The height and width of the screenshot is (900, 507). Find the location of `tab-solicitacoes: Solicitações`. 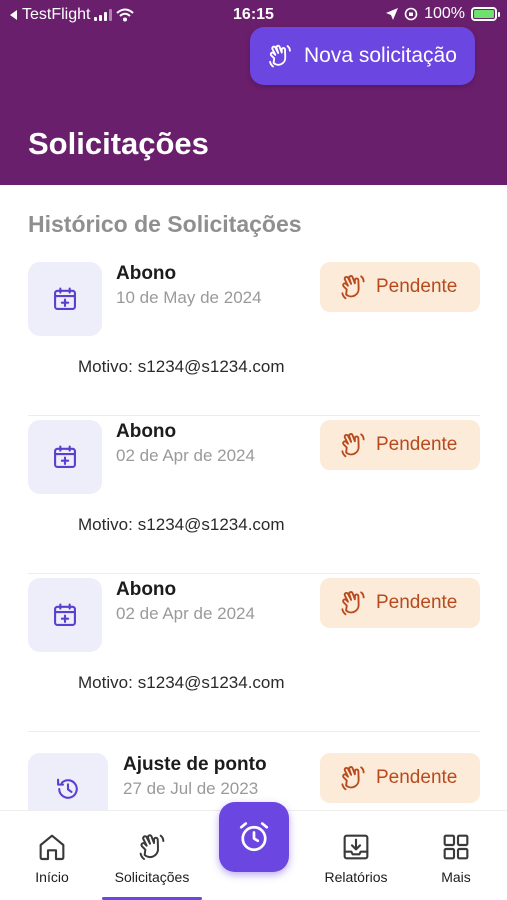

tab-solicitacoes: Solicitações is located at coordinates (152, 855).